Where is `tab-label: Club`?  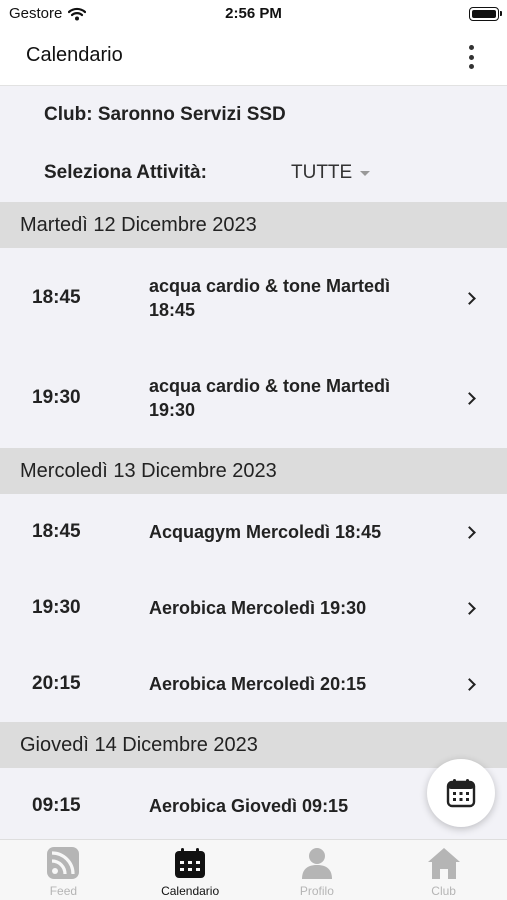
tab-label: Club is located at coordinates (443, 891).